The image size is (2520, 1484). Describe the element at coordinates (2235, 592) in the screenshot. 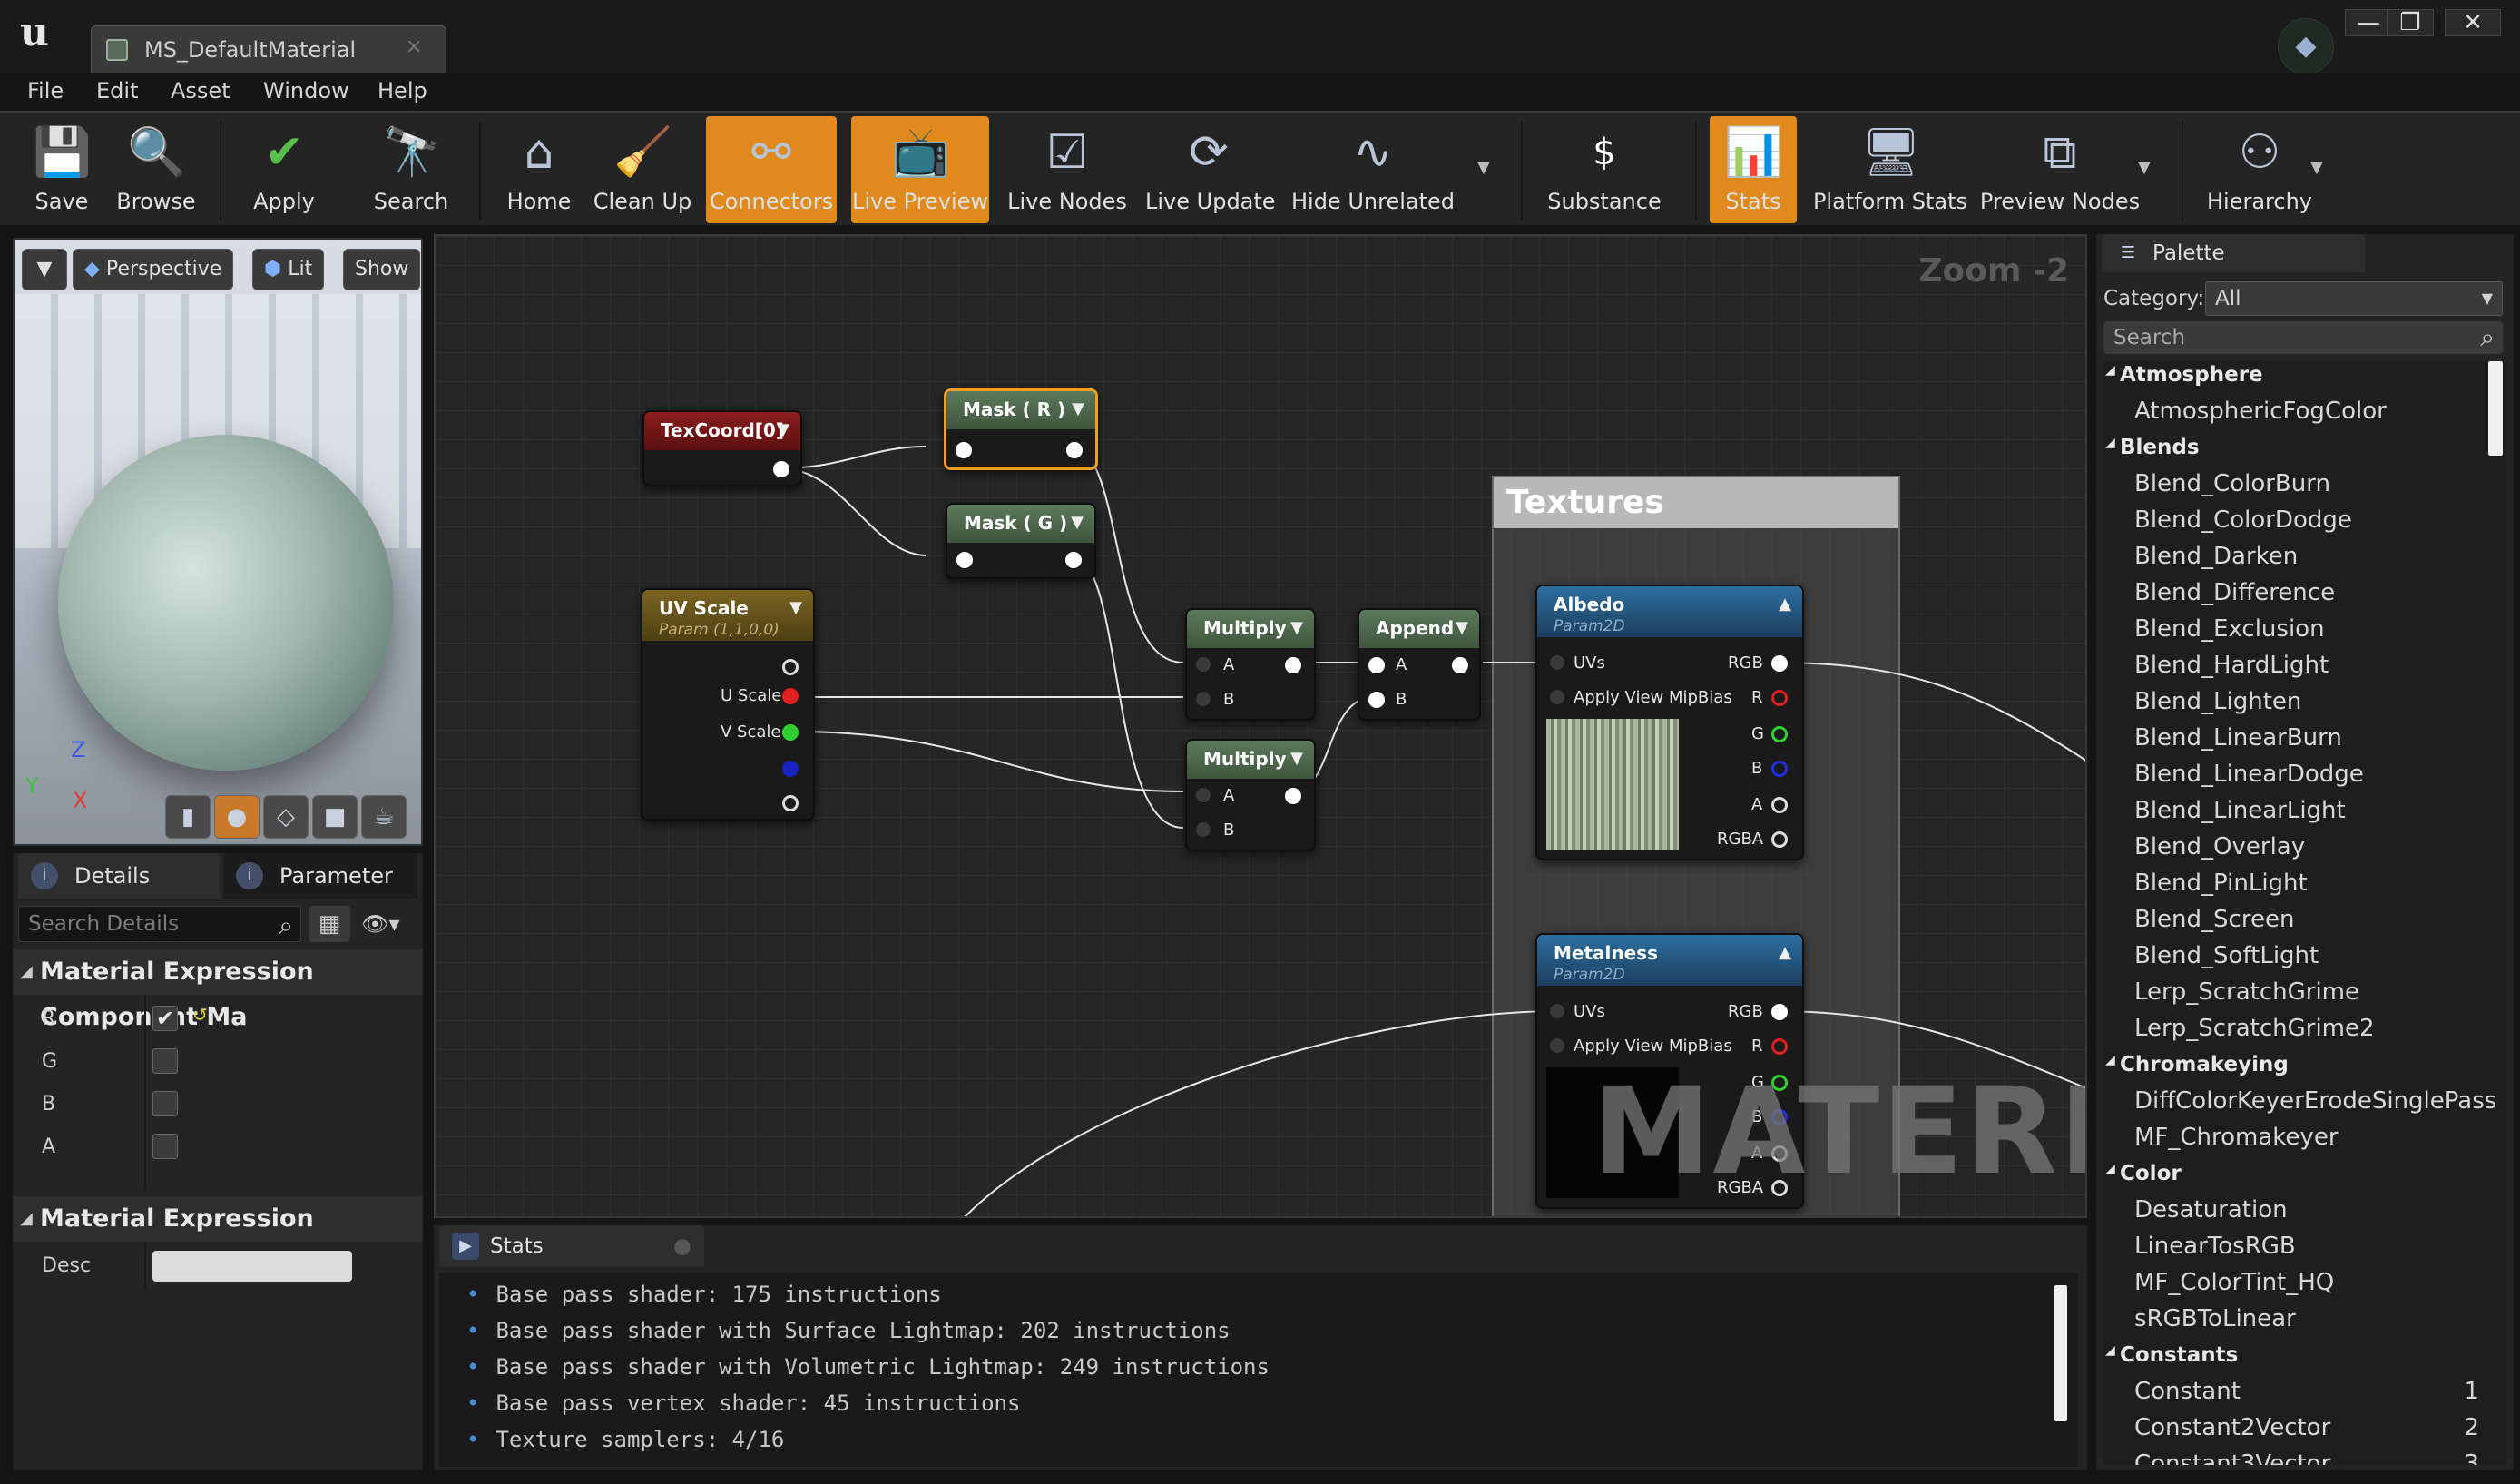

I see `palette-item: Blend_Difference` at that location.